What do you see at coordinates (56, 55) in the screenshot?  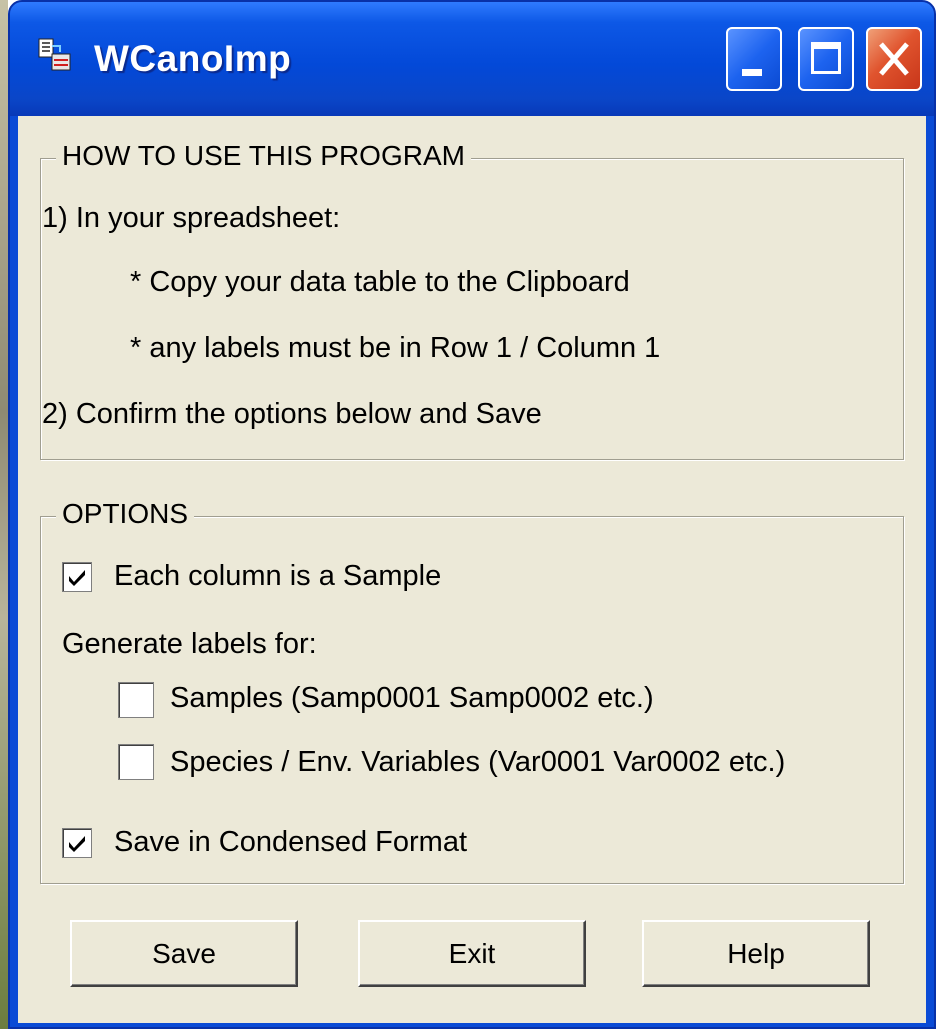 I see `app-icon` at bounding box center [56, 55].